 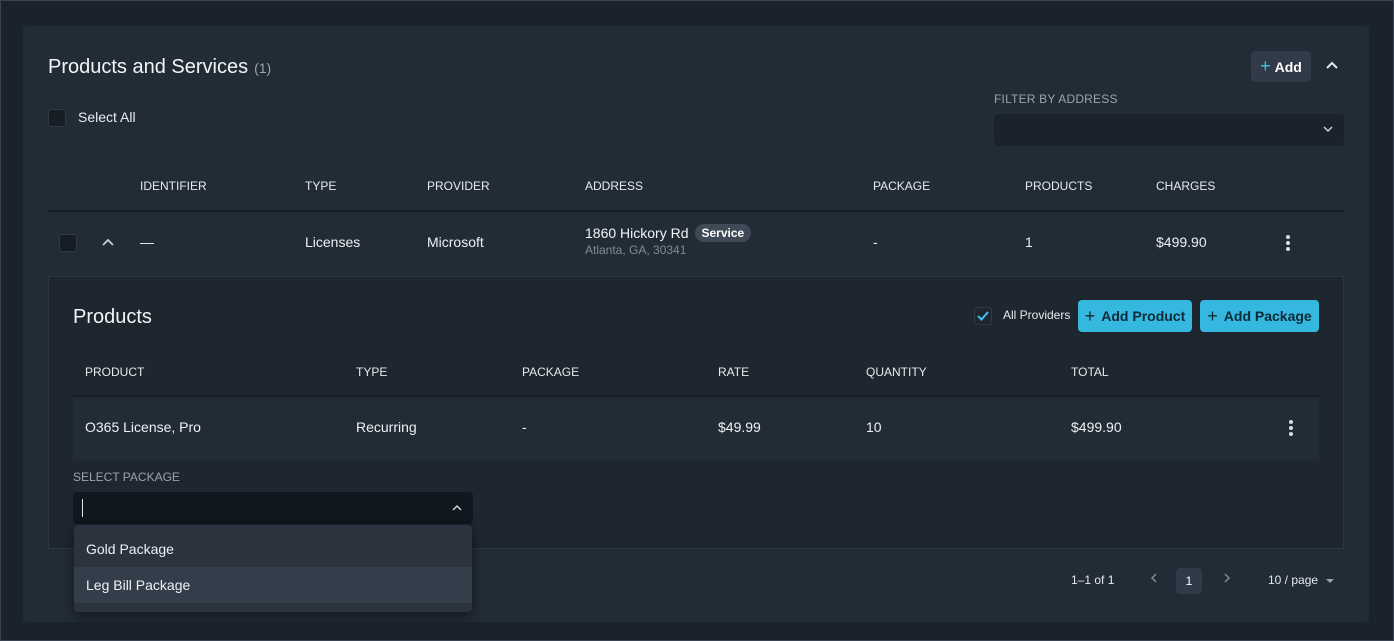 What do you see at coordinates (1189, 581) in the screenshot?
I see `page-number-button: 1` at bounding box center [1189, 581].